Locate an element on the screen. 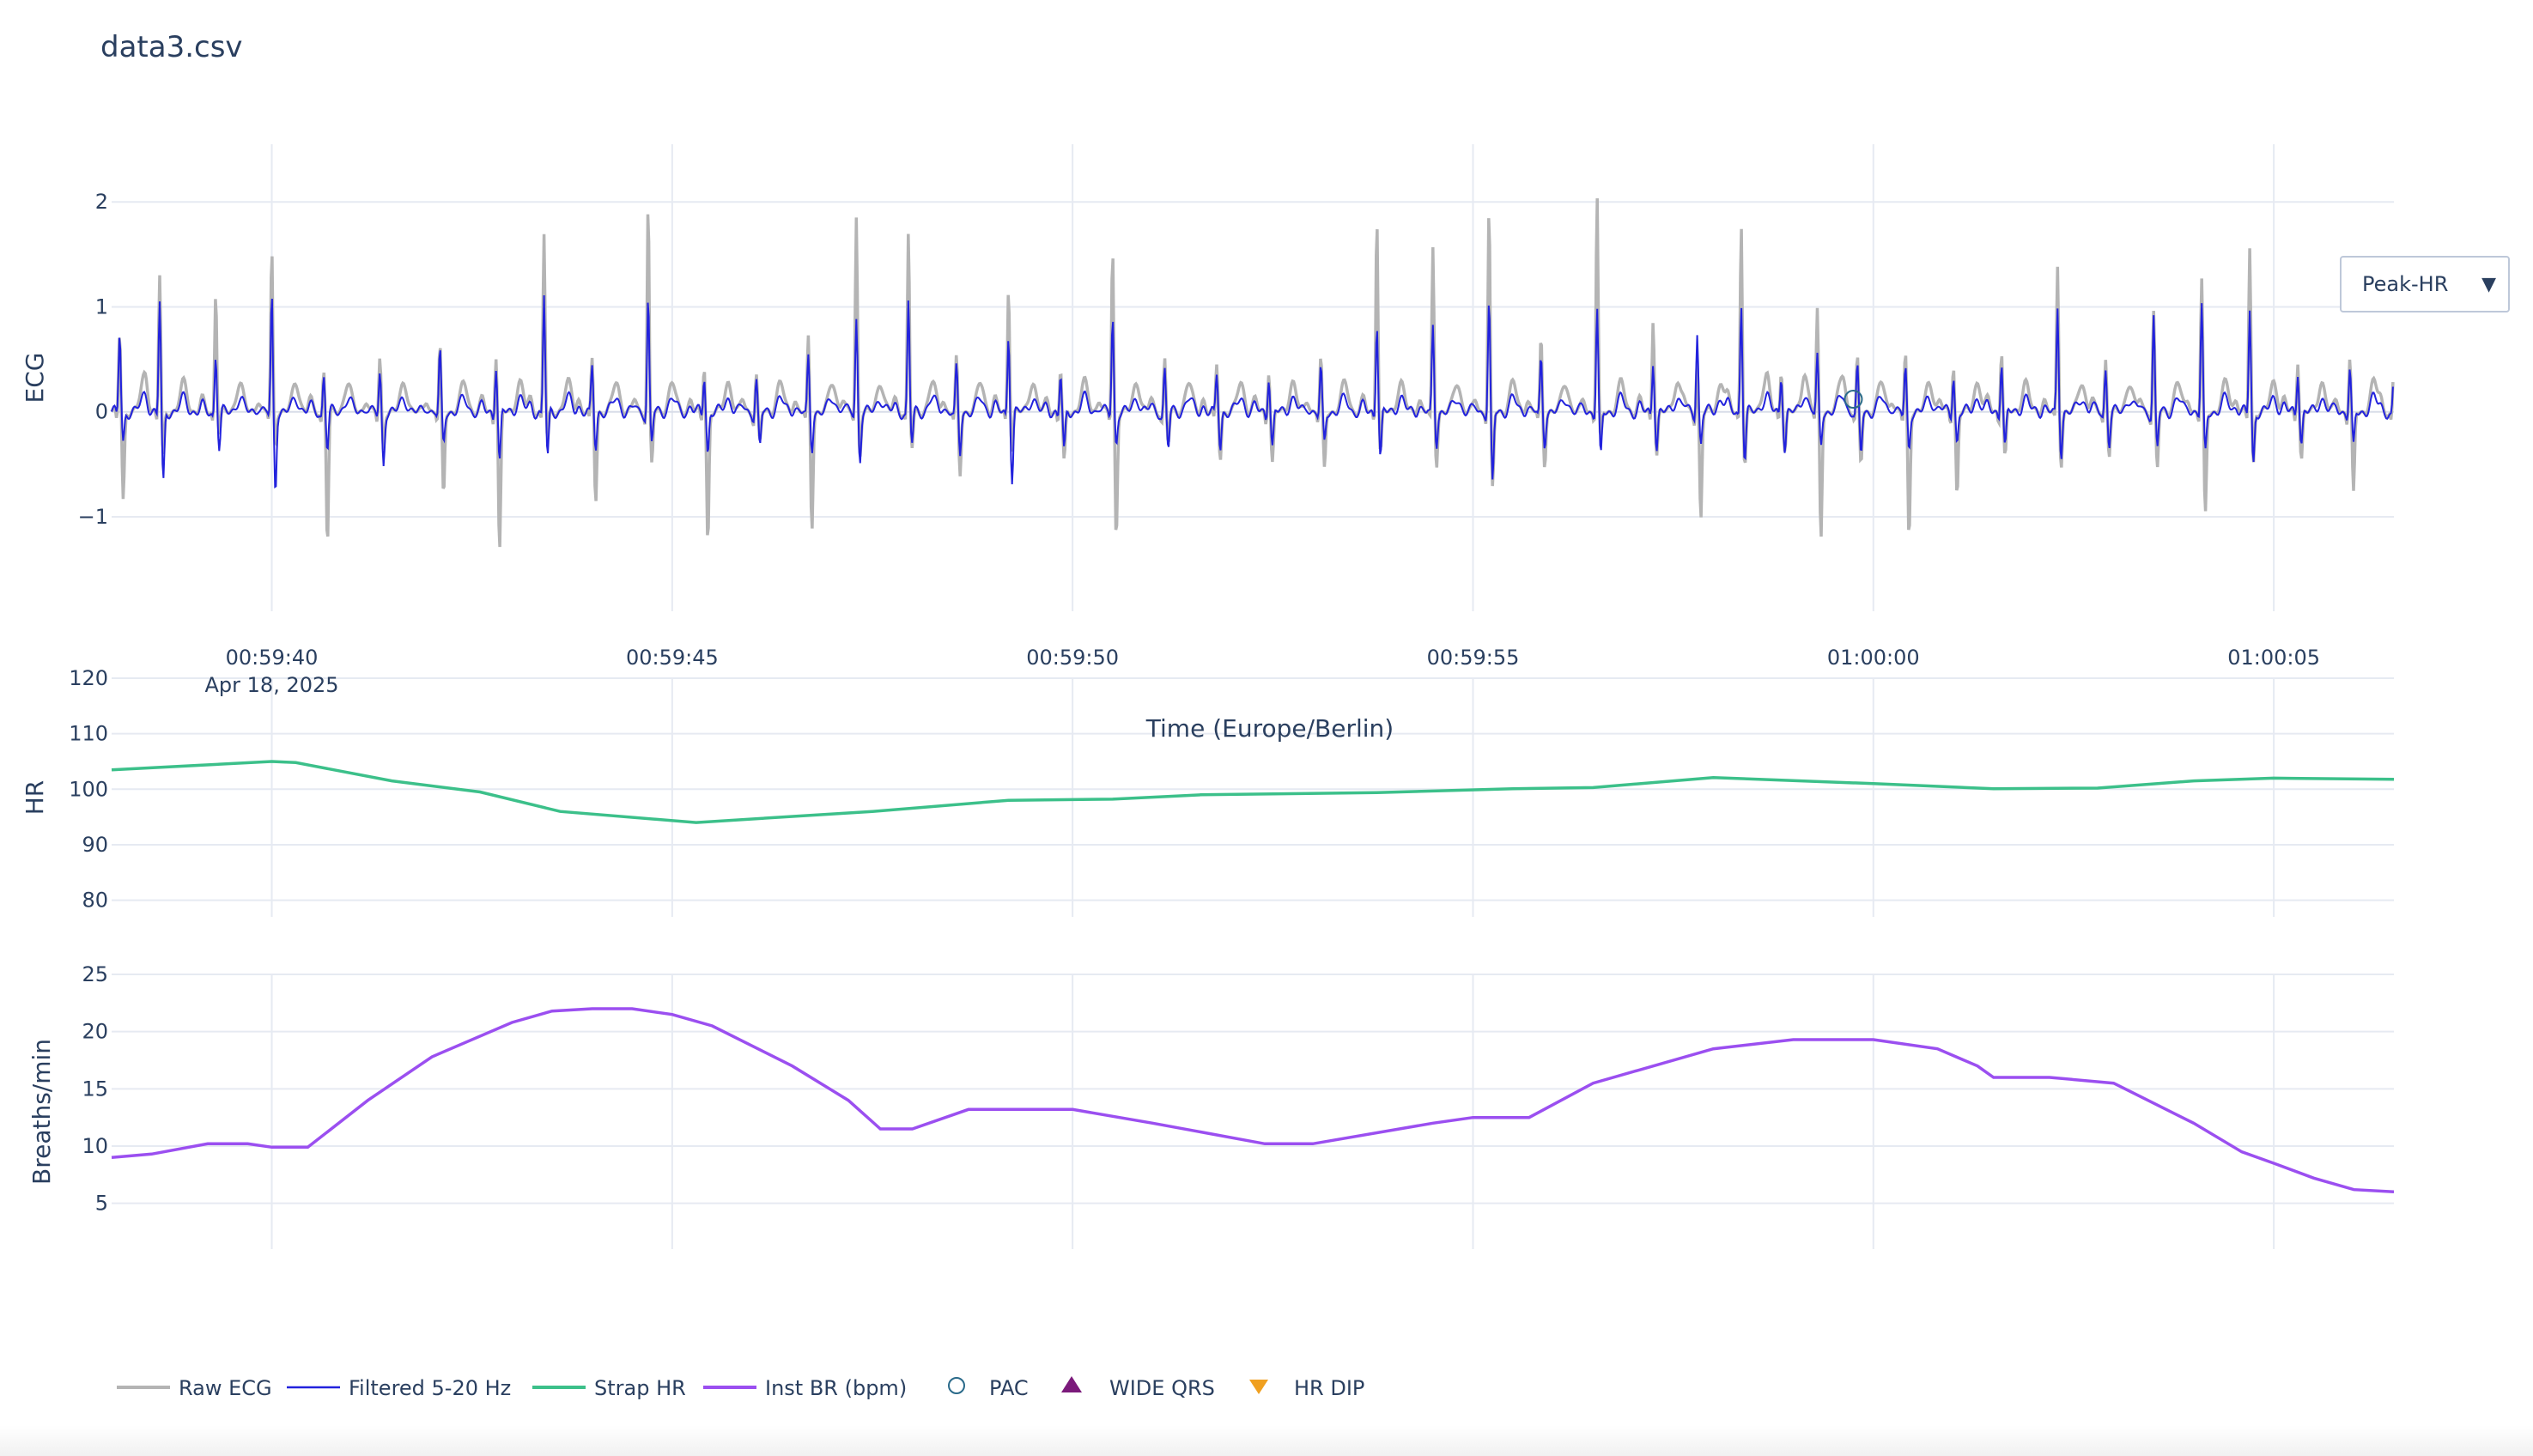  y-tick-label: 80 is located at coordinates (95, 901).